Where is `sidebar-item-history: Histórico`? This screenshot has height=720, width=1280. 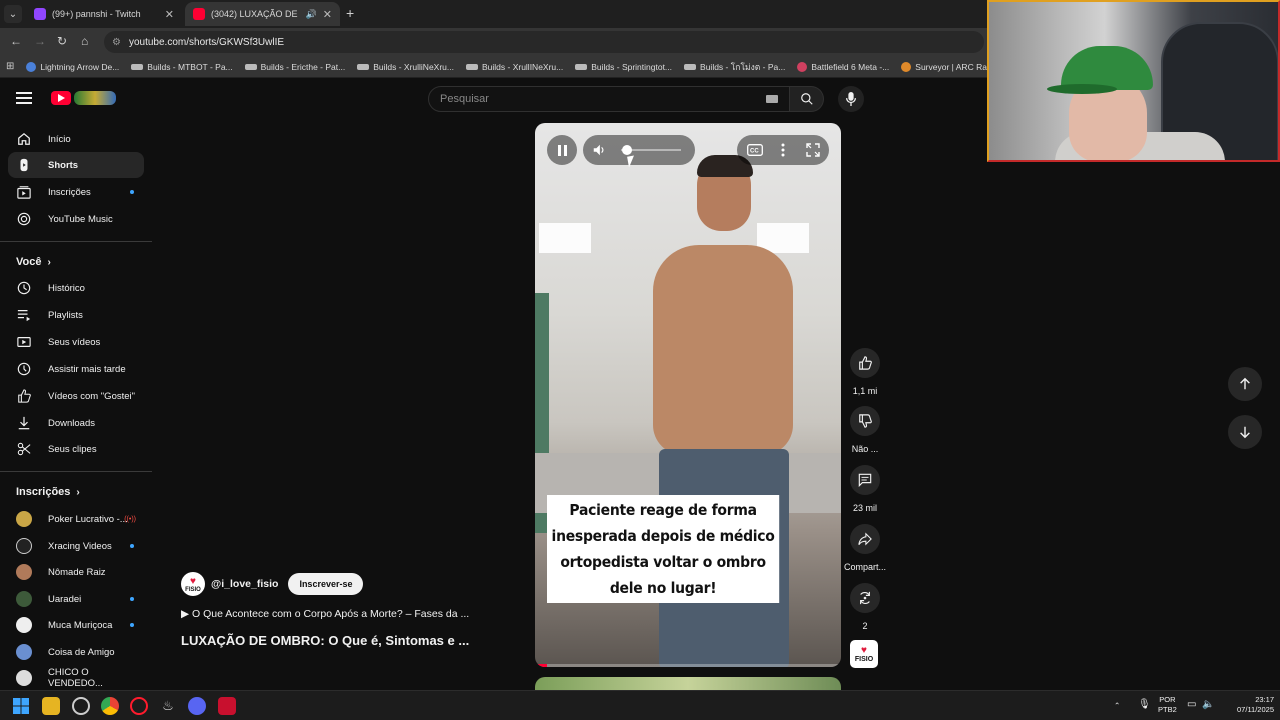
sidebar-item-history: Histórico is located at coordinates (76, 288).